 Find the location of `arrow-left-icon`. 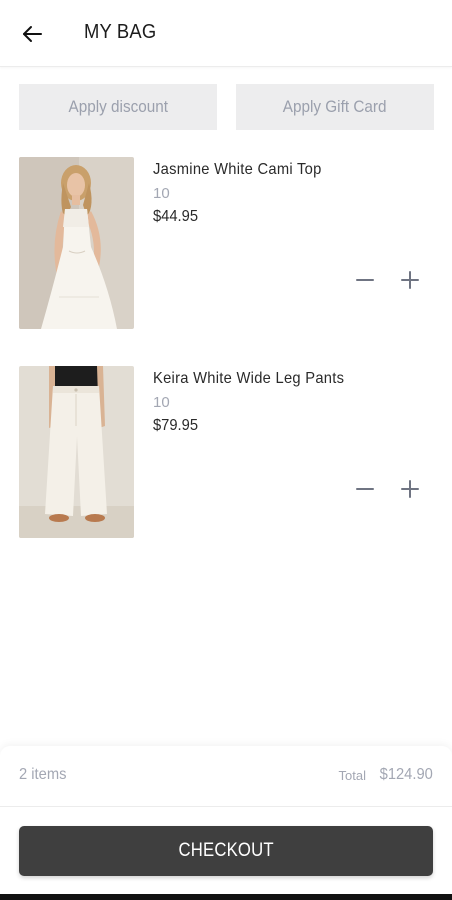

arrow-left-icon is located at coordinates (32, 34).